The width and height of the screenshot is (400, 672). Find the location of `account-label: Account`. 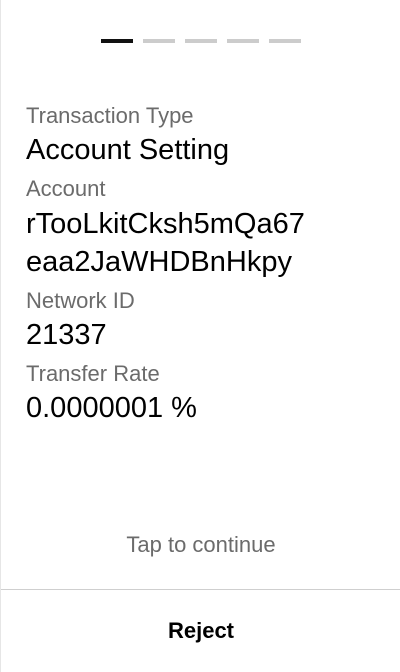

account-label: Account is located at coordinates (66, 188).